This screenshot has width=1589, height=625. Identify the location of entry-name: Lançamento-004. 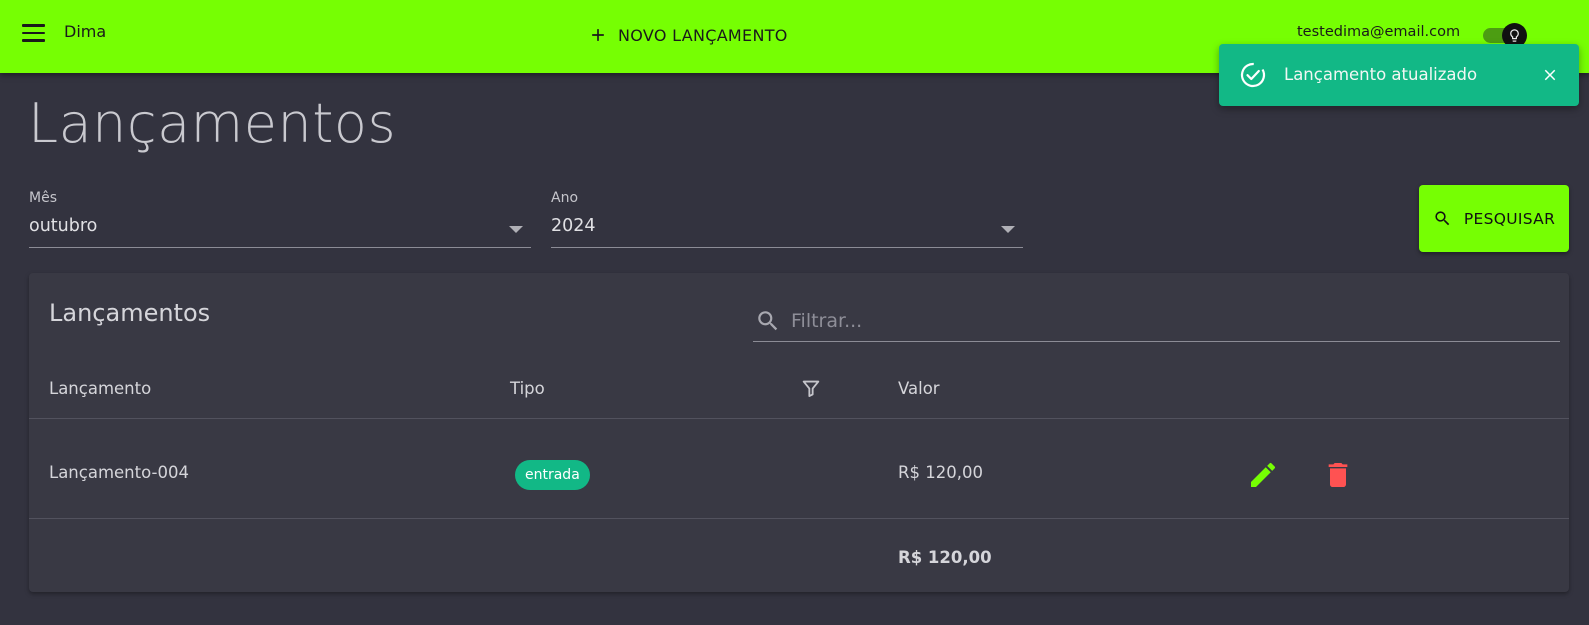
(119, 472).